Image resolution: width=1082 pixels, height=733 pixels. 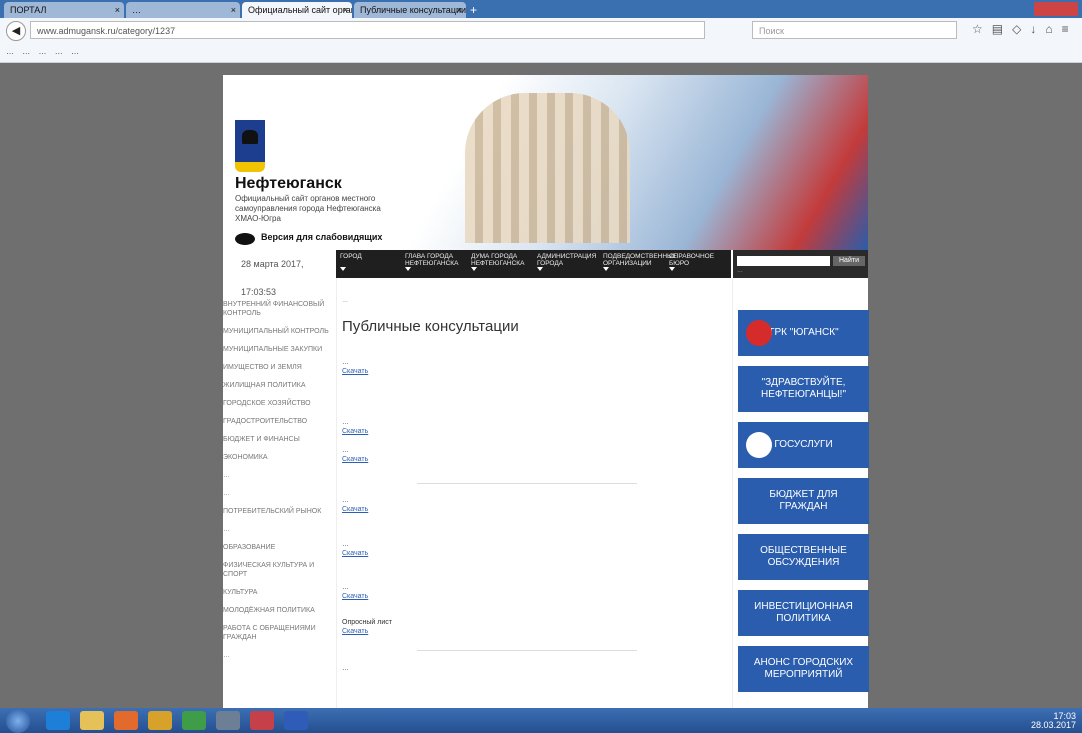 I want to click on city-crest-logo, so click(x=250, y=146).